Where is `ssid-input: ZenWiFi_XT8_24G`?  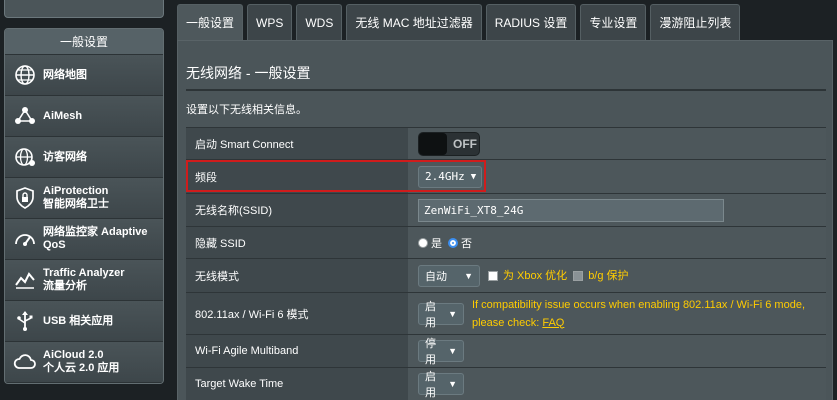
ssid-input: ZenWiFi_XT8_24G is located at coordinates (571, 210).